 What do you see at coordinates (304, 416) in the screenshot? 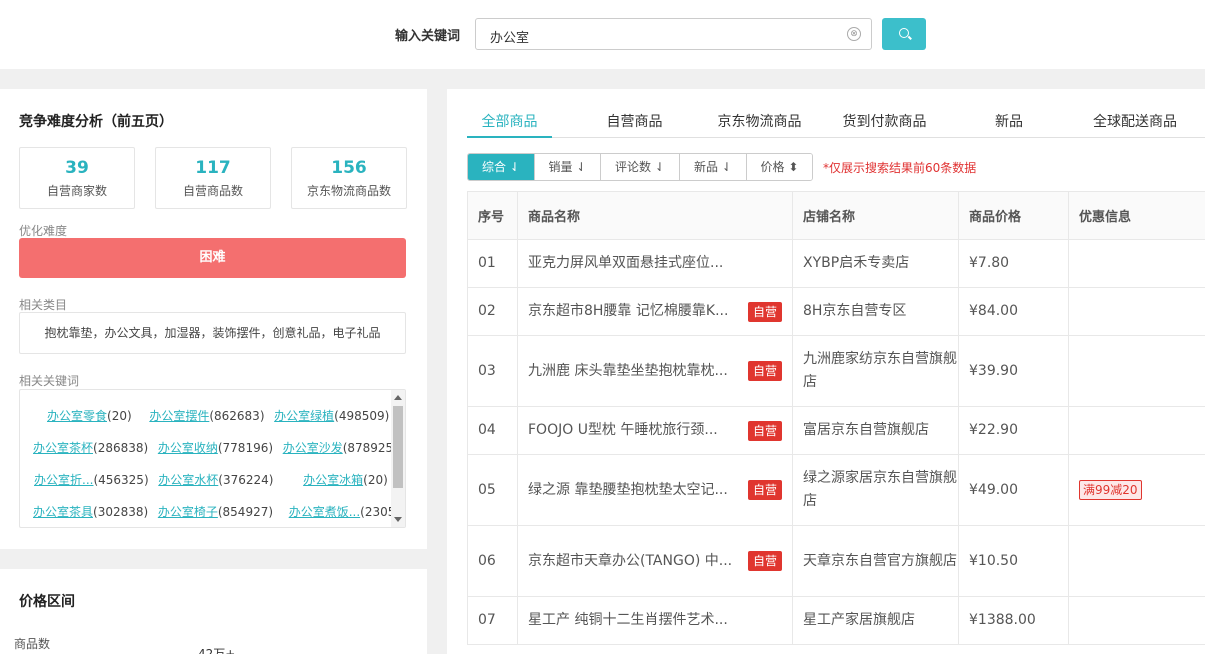
I see `keyword-link: 办公室绿植` at bounding box center [304, 416].